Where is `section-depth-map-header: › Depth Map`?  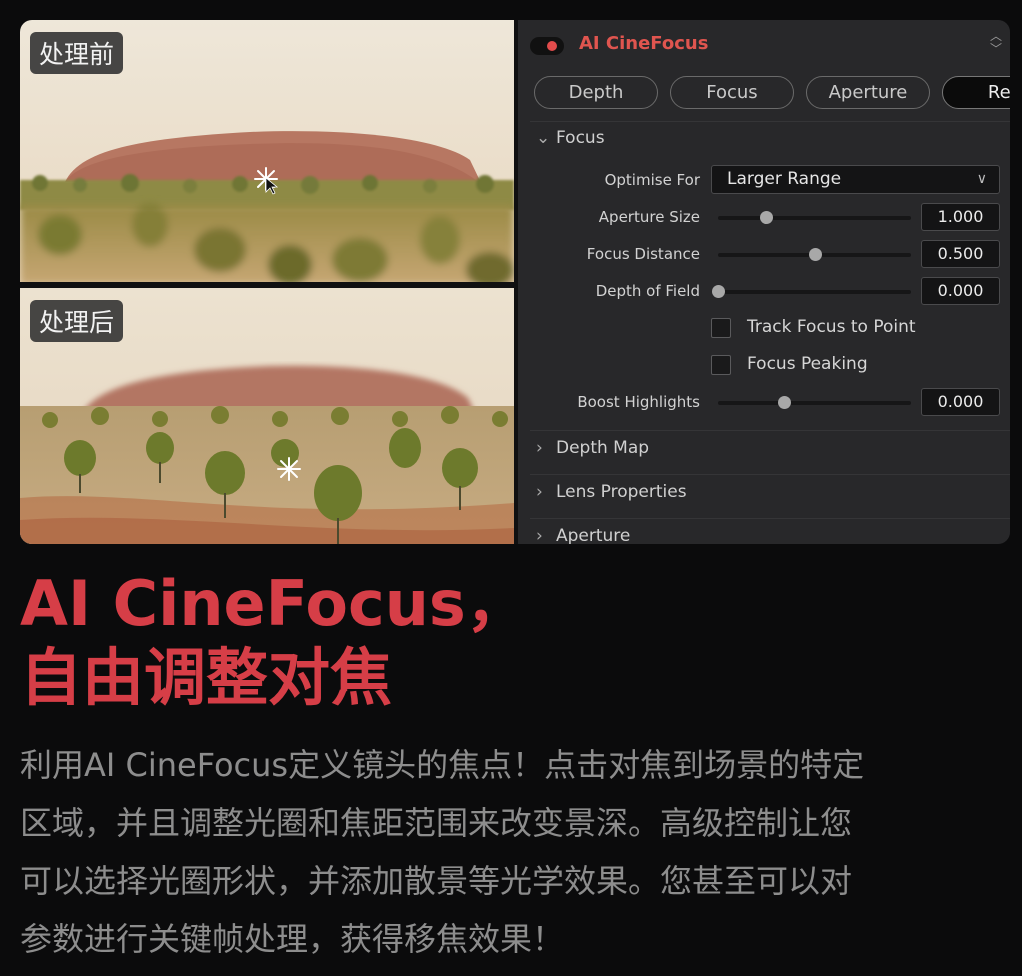 section-depth-map-header: › Depth Map is located at coordinates (592, 448).